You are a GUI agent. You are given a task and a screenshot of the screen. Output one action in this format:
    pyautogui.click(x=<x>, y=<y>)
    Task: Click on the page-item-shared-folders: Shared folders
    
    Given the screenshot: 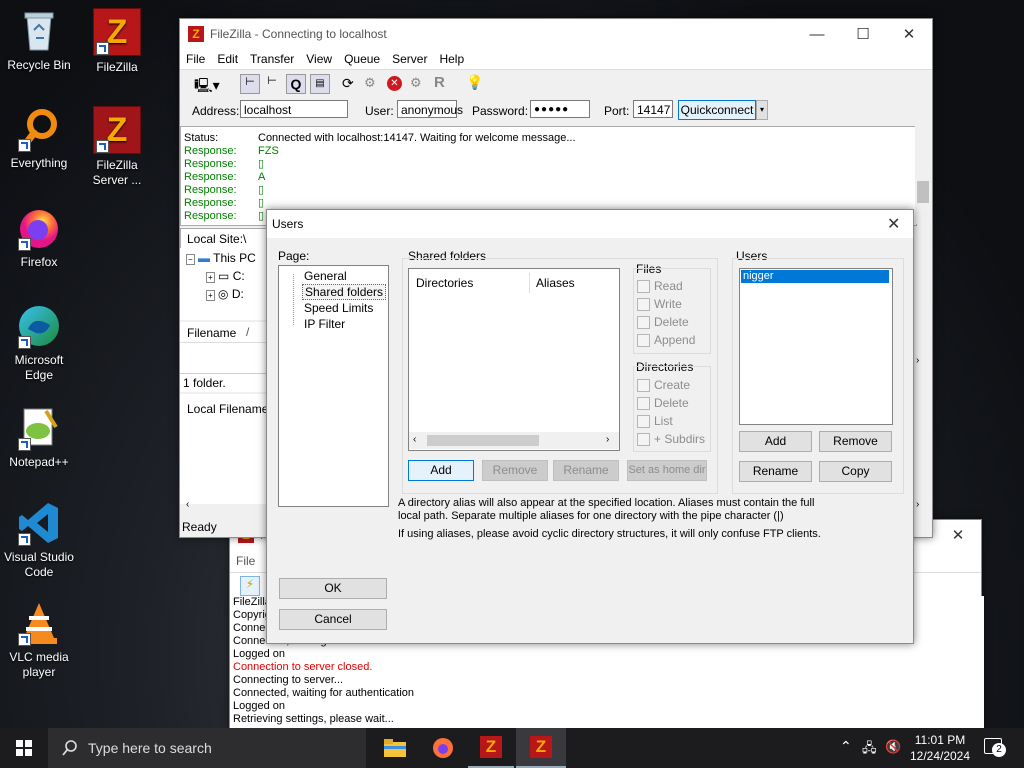 What is the action you would take?
    pyautogui.click(x=344, y=292)
    